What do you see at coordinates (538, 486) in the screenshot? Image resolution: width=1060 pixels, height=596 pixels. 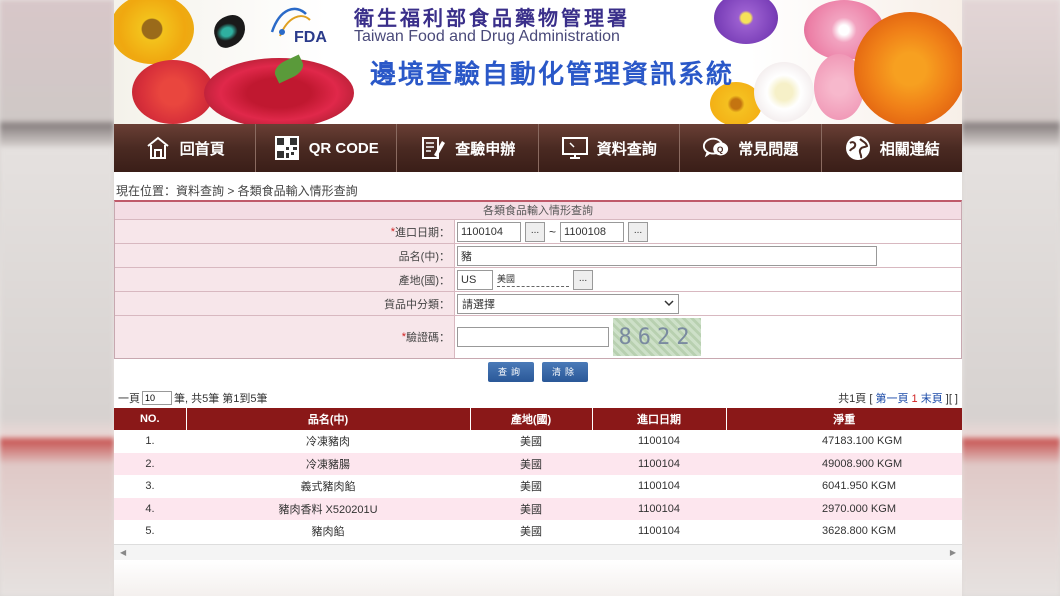 I see `table-row: 3. 義式豬肉餡 美國 1100104 6041.950 KGM` at bounding box center [538, 486].